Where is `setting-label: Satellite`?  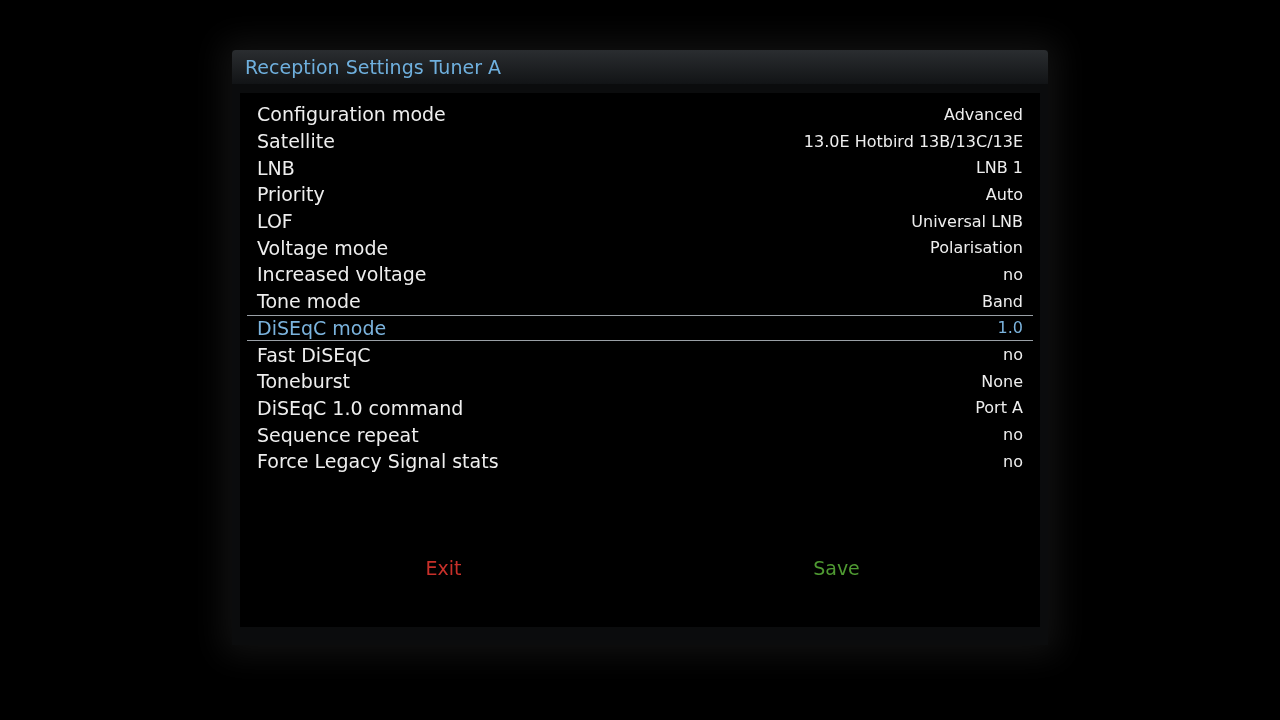
setting-label: Satellite is located at coordinates (296, 141).